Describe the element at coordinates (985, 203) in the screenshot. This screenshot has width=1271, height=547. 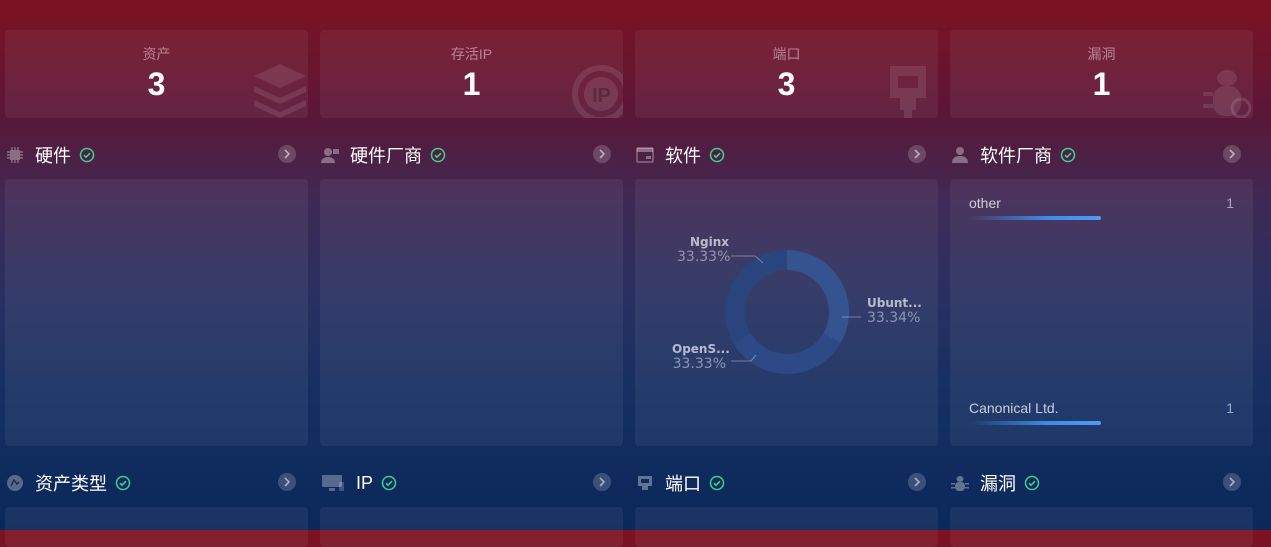
I see `vendor-name: other` at that location.